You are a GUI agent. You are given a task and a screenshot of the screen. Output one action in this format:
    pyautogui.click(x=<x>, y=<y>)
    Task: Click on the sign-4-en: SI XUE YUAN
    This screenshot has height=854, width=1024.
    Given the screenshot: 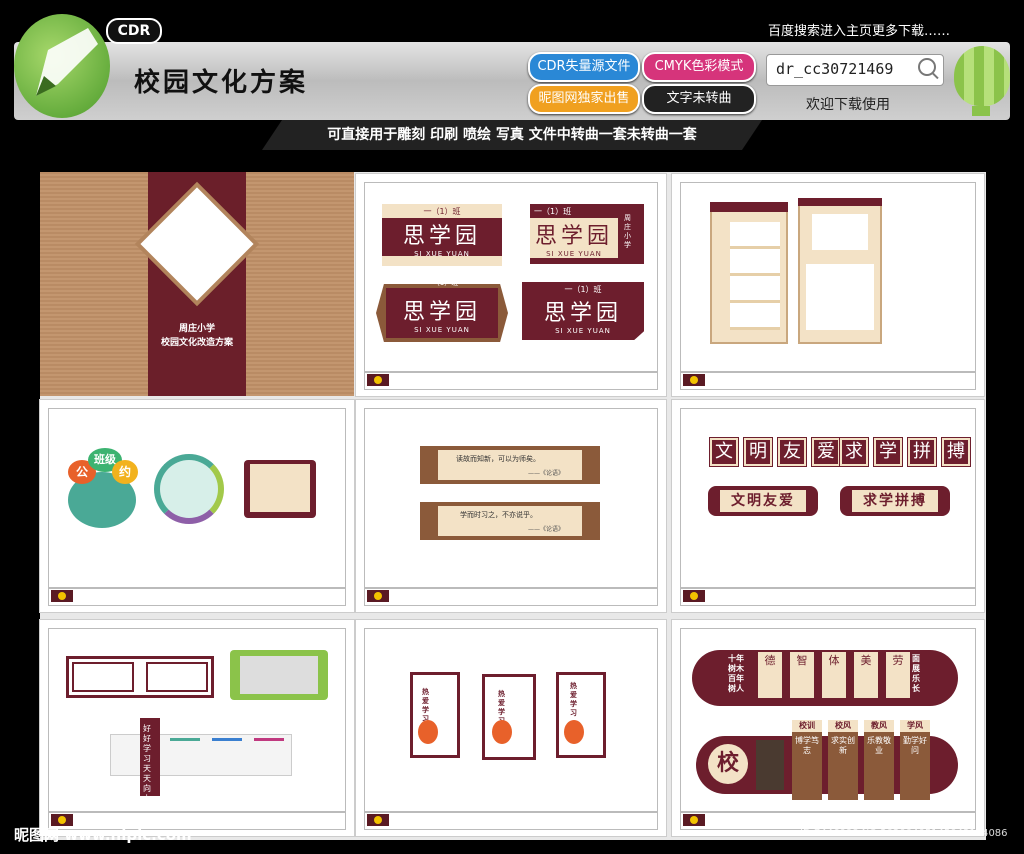 What is the action you would take?
    pyautogui.click(x=583, y=331)
    